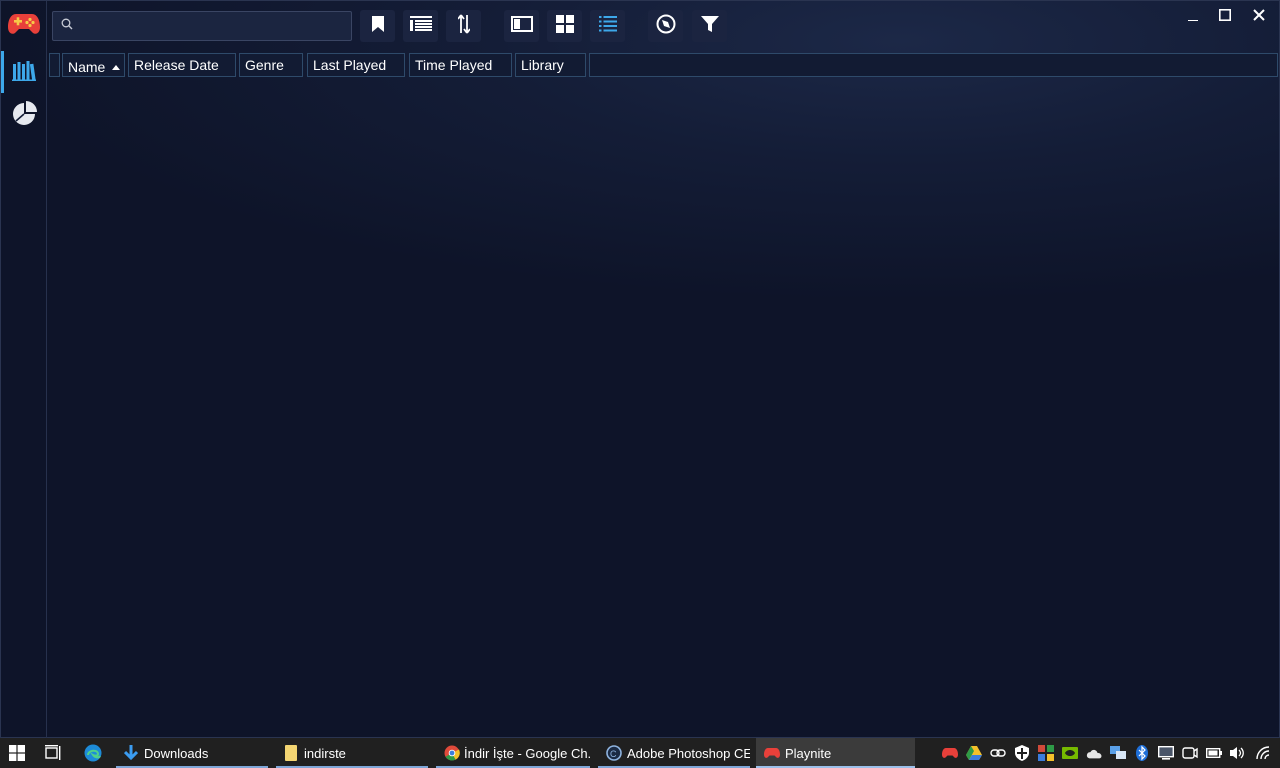 The width and height of the screenshot is (1280, 768). I want to click on grid-view-button, so click(564, 26).